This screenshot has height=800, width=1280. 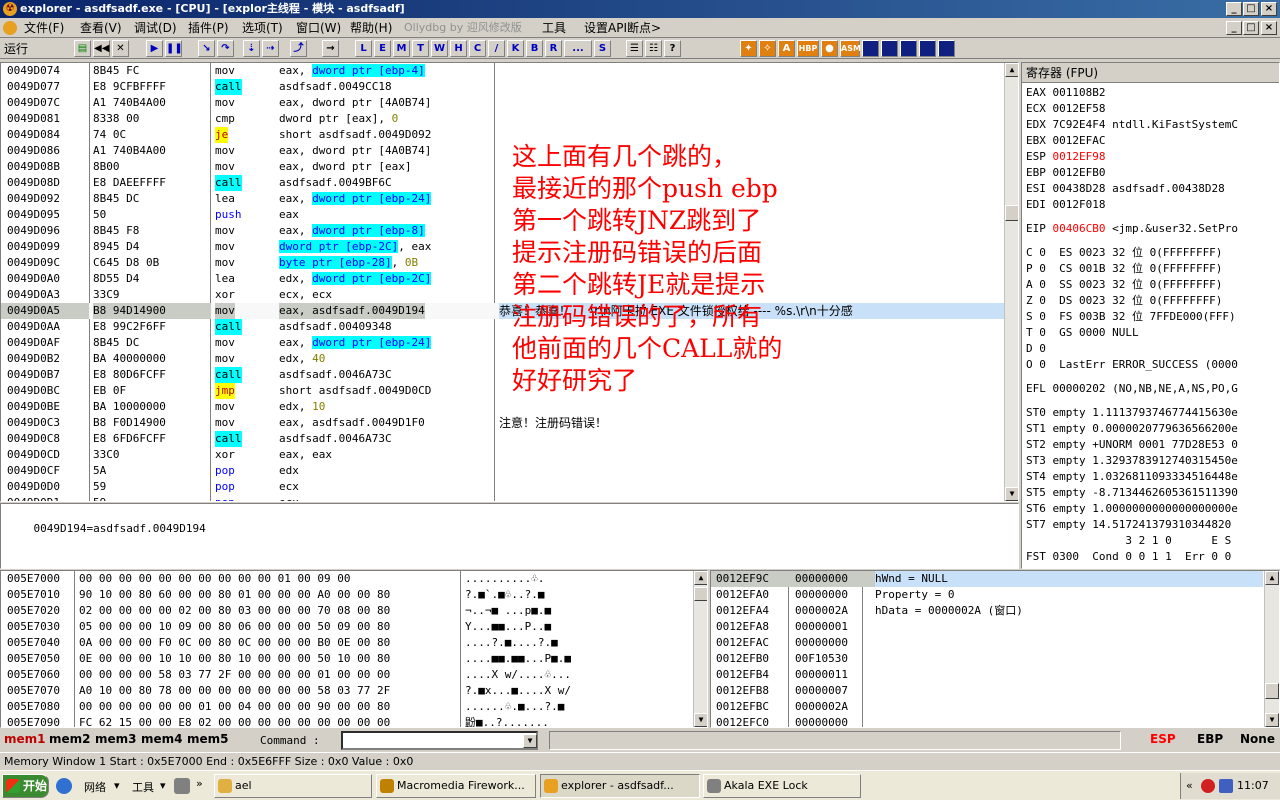 I want to click on menu-plugins: 插件(P), so click(x=208, y=27).